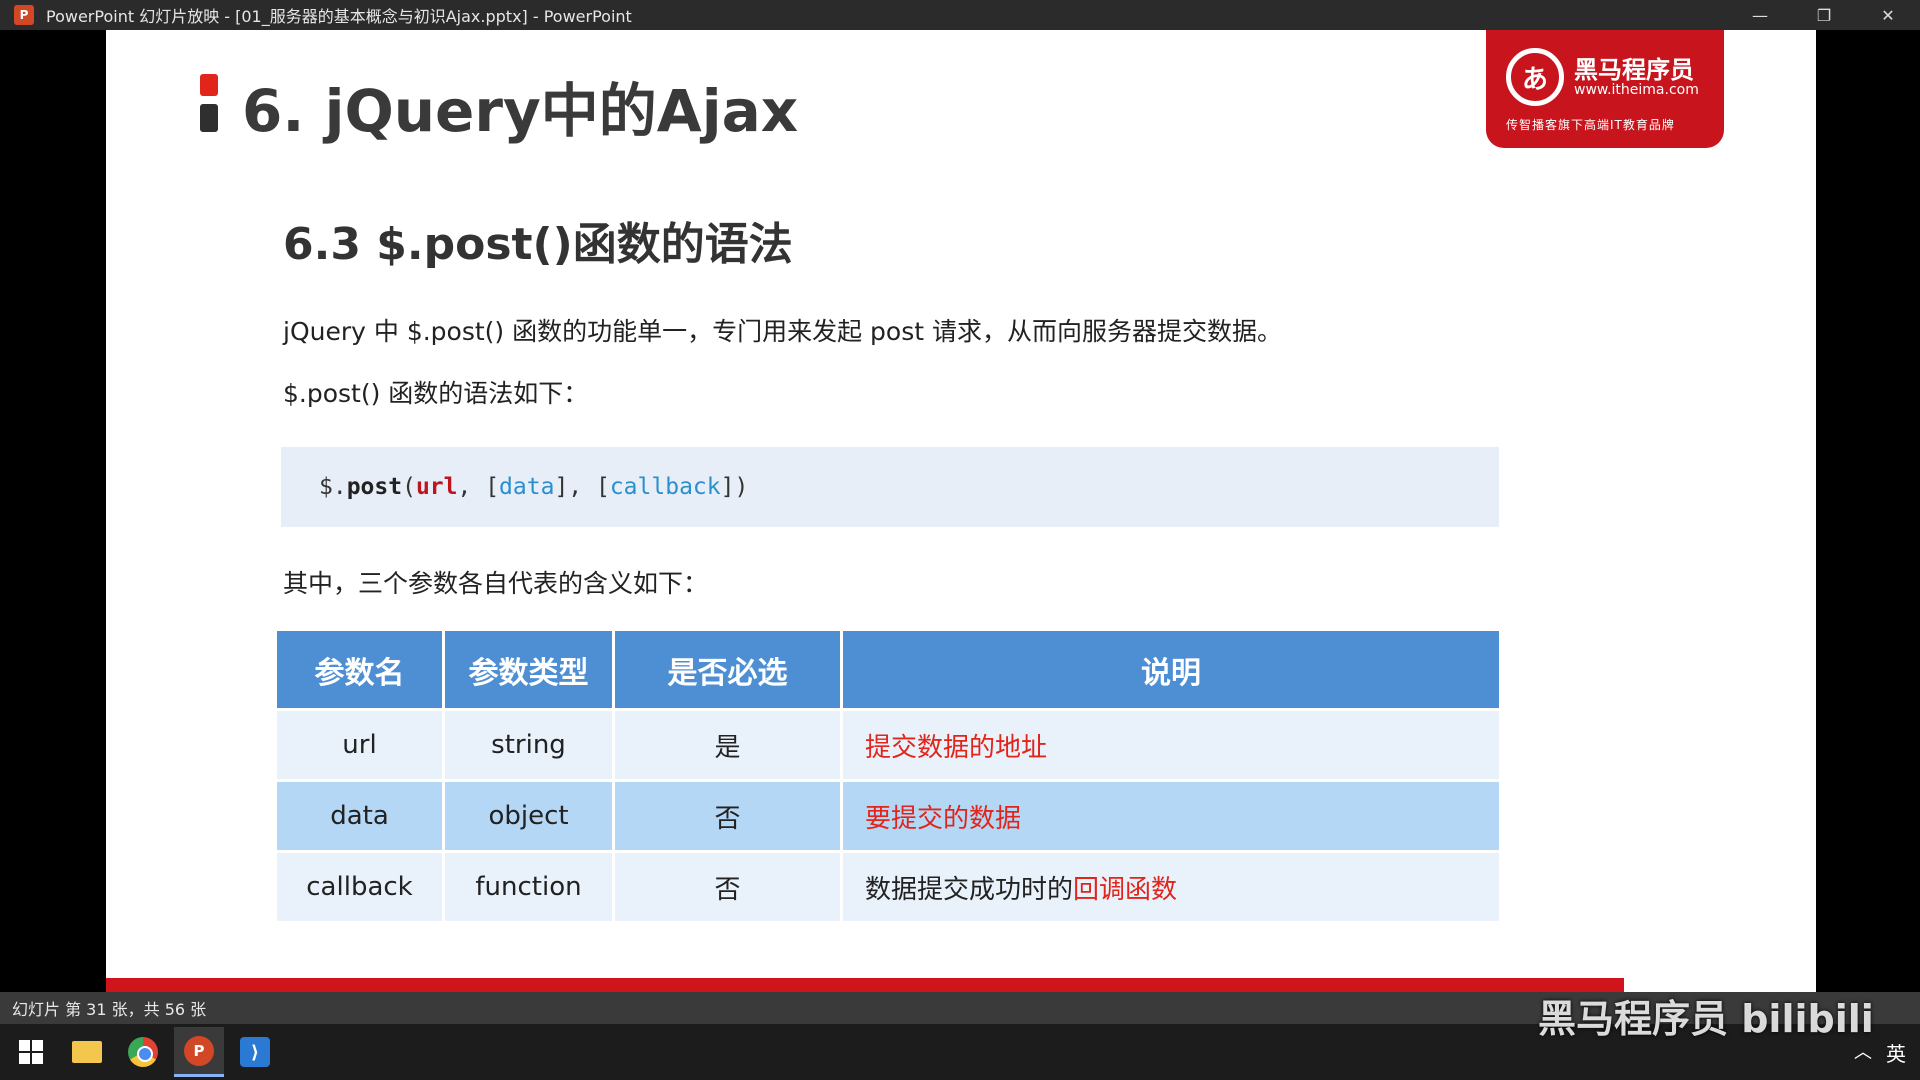  What do you see at coordinates (943, 818) in the screenshot?
I see `desc-highlight: 要提交的数据` at bounding box center [943, 818].